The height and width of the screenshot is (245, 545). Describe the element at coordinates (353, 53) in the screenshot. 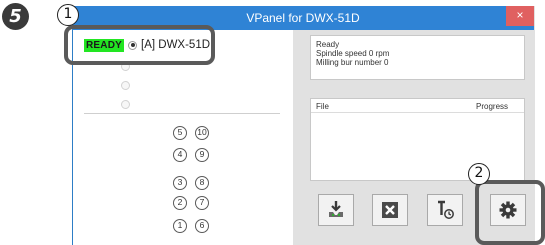

I see `status-line: Spindle speed 0 rpm` at that location.